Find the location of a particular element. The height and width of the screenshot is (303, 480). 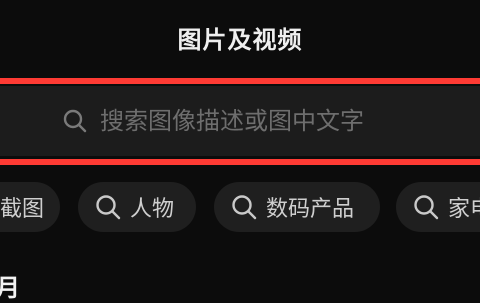

chip-people: 人物 is located at coordinates (137, 207).